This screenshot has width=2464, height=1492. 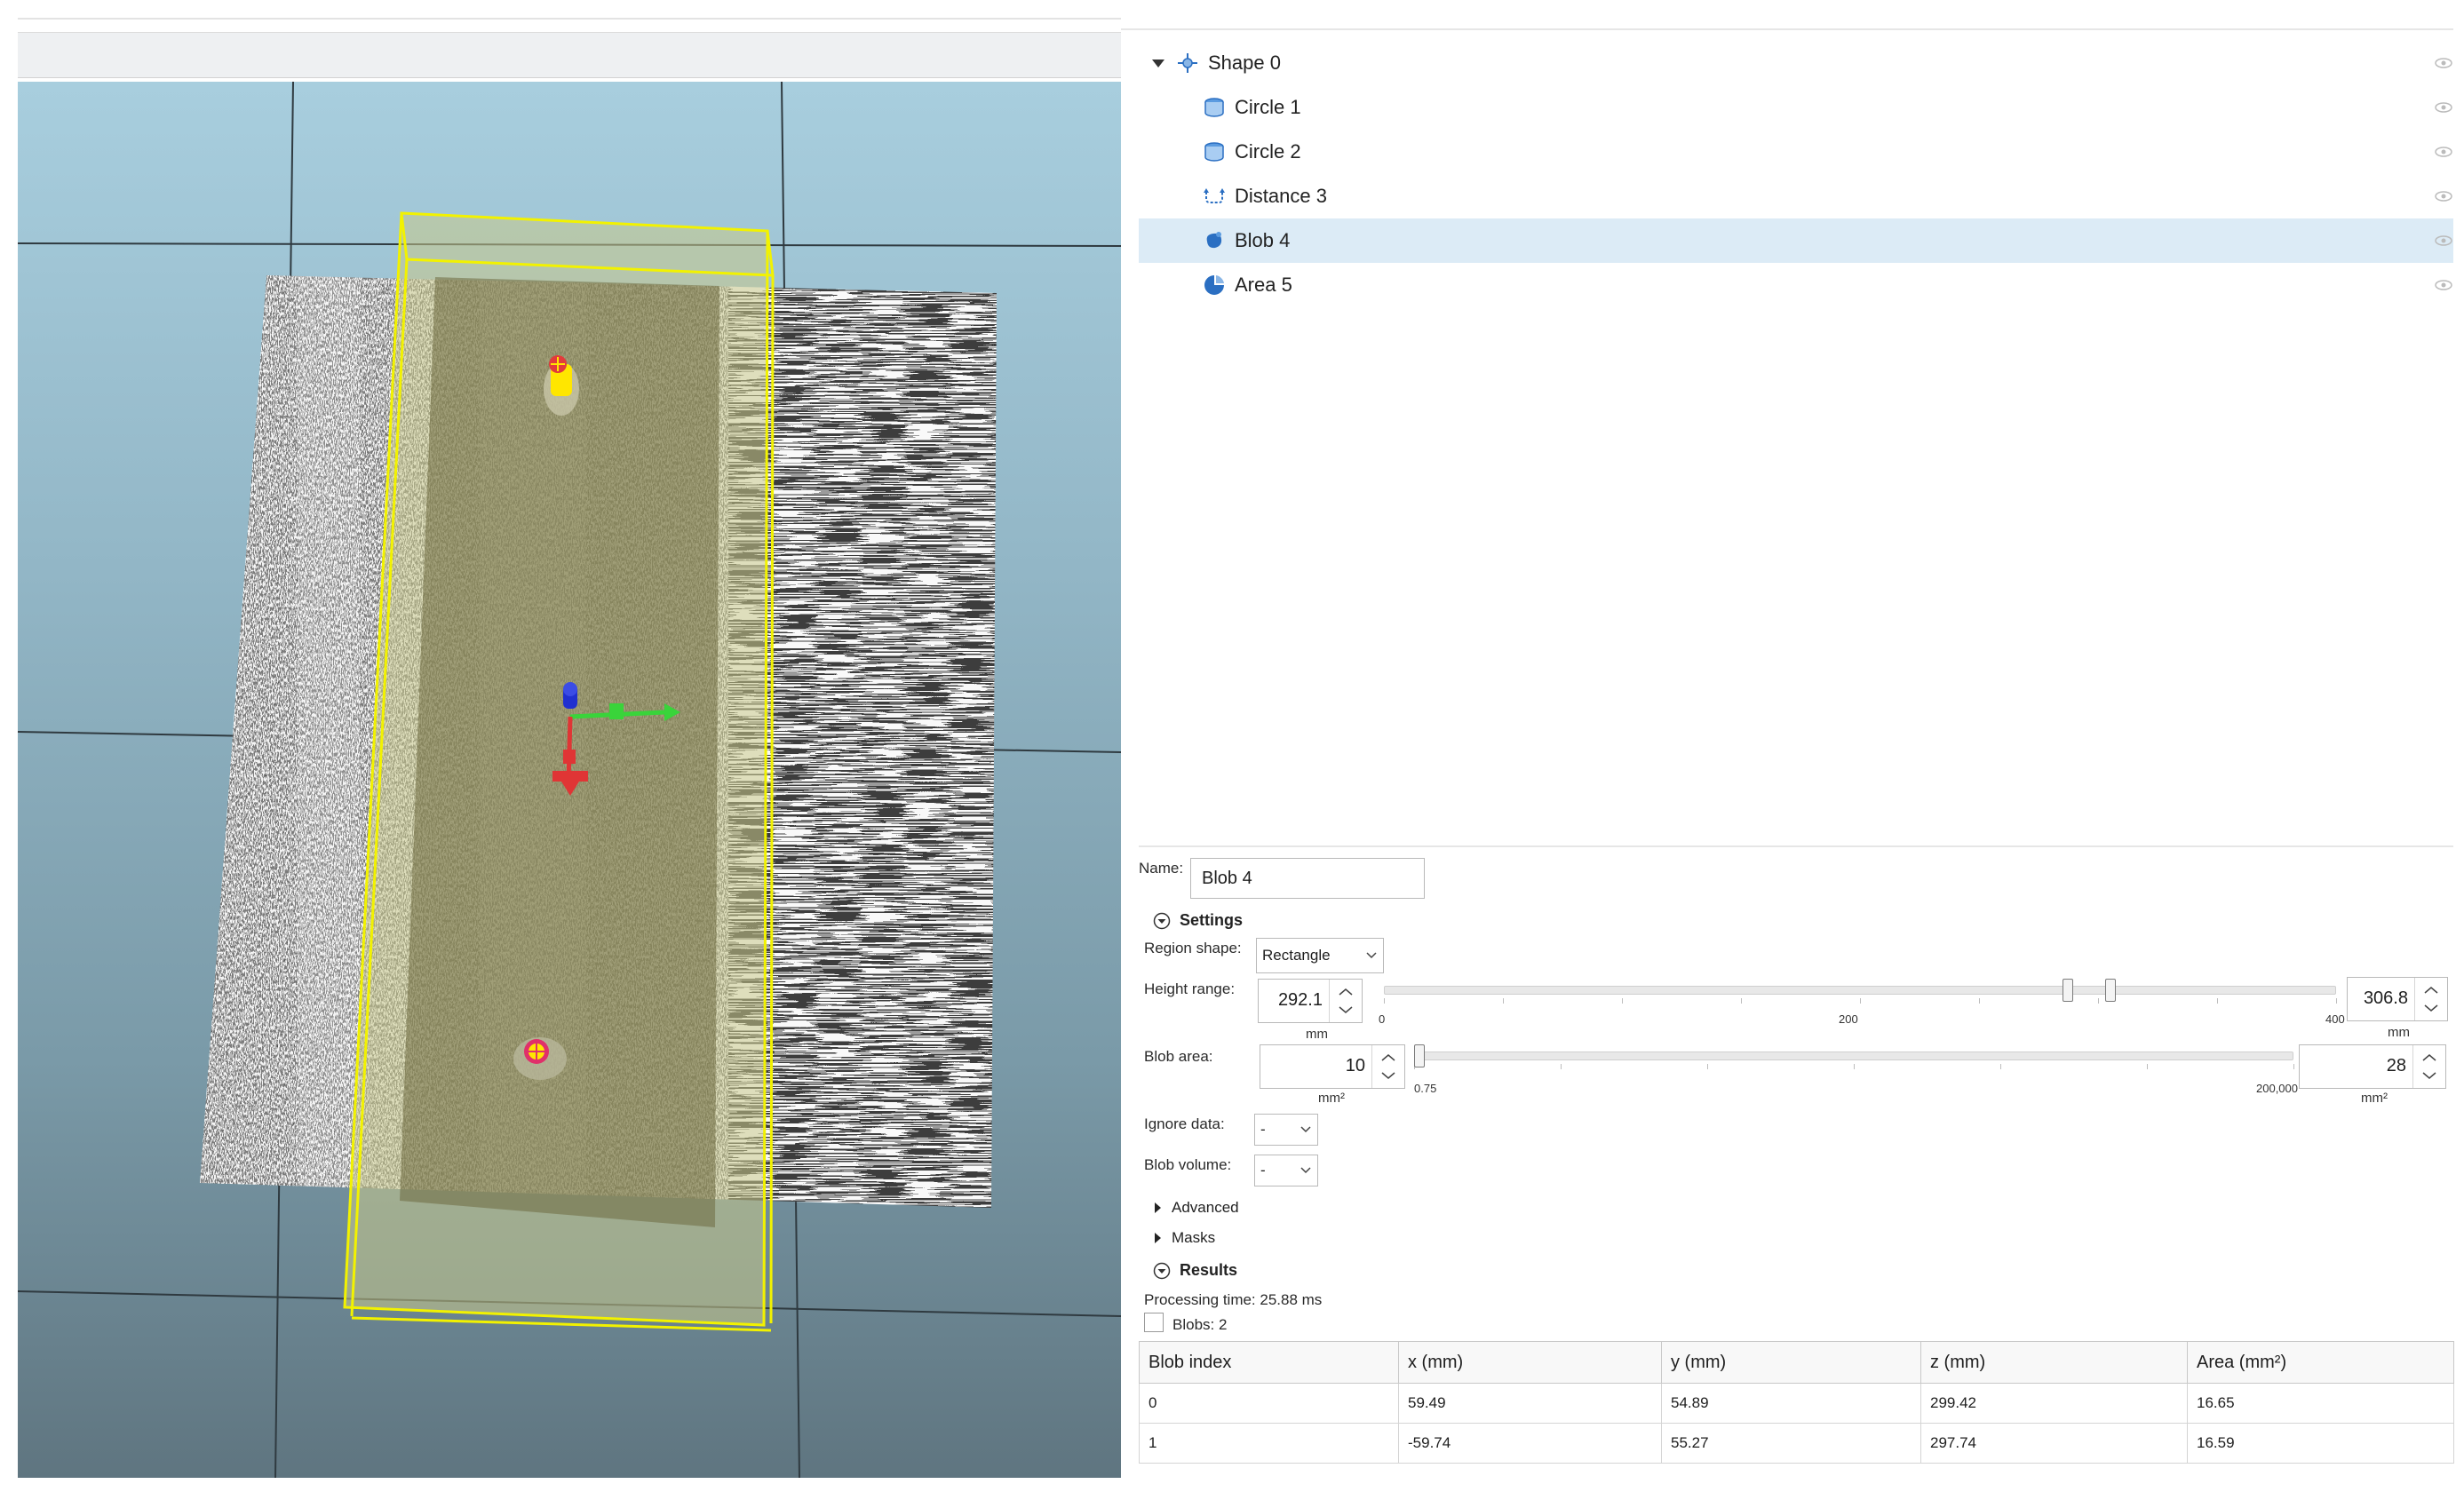 What do you see at coordinates (1848, 1019) in the screenshot?
I see `height-tick-label: 200` at bounding box center [1848, 1019].